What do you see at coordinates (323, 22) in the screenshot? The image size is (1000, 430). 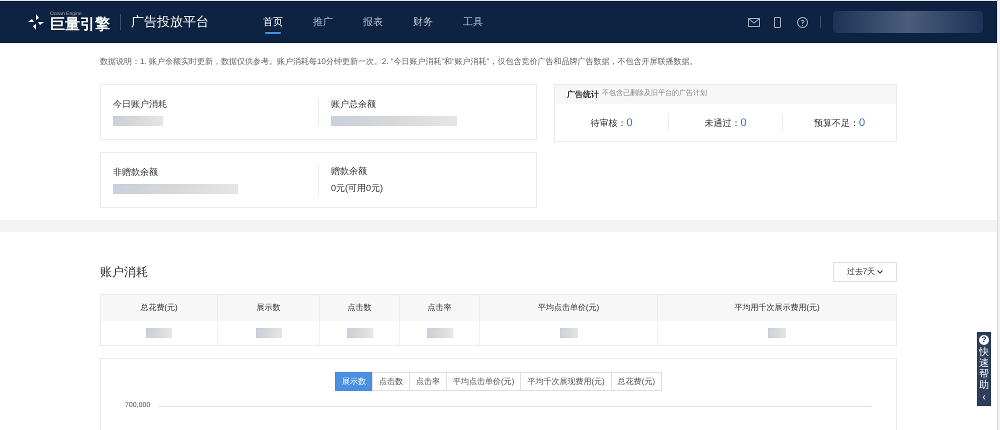 I see `nav-tab: 推广` at bounding box center [323, 22].